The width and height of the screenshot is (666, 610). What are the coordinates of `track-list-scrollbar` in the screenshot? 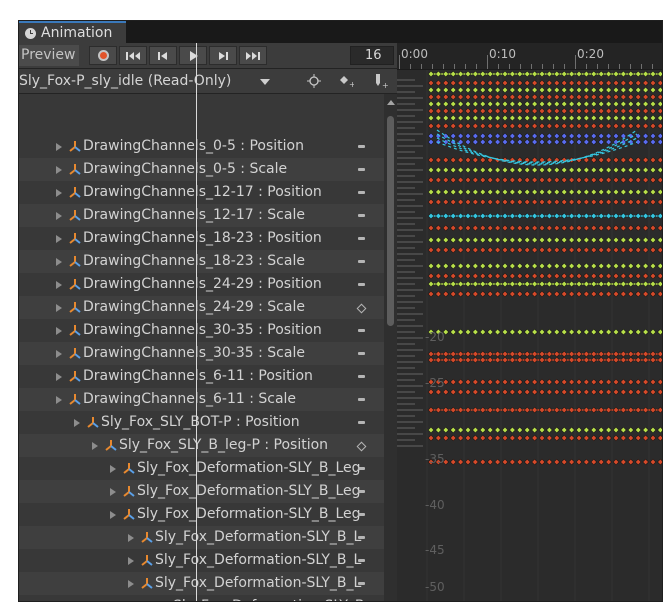 It's located at (390, 347).